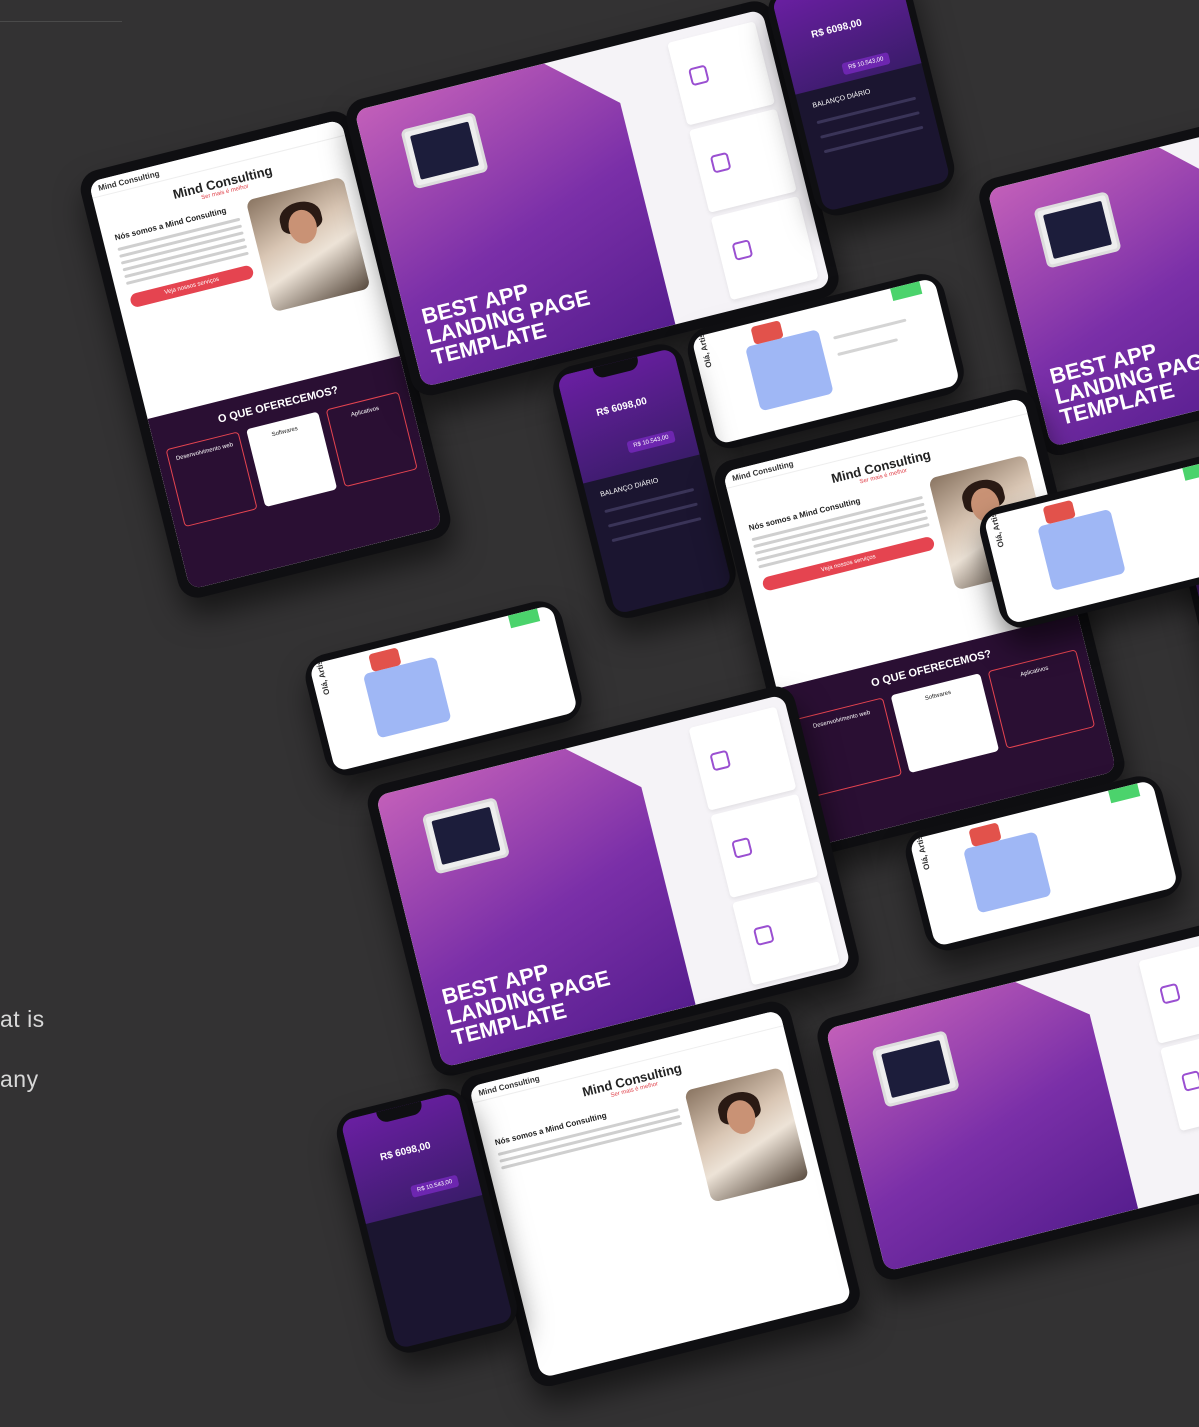  I want to click on top-divider, so click(61, 21).